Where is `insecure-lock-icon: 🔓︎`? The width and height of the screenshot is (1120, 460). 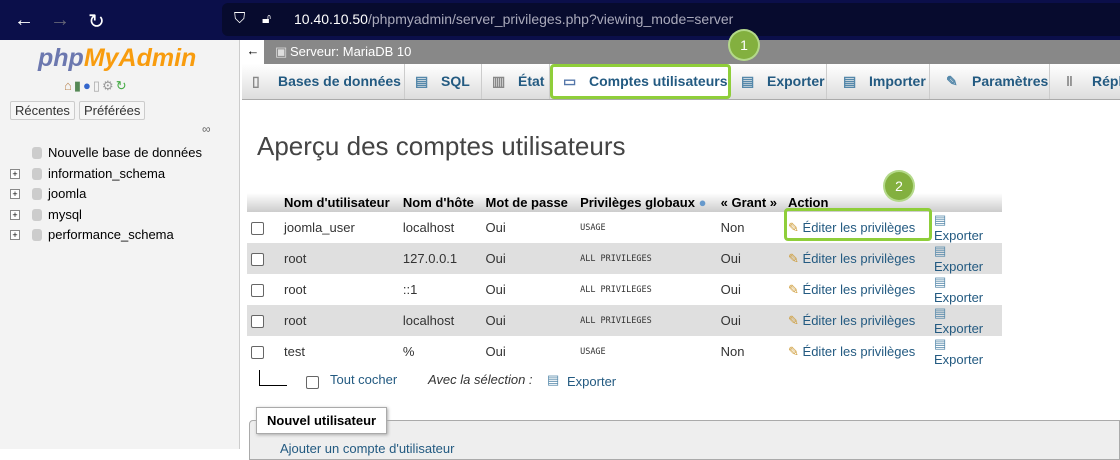 insecure-lock-icon: 🔓︎ is located at coordinates (266, 18).